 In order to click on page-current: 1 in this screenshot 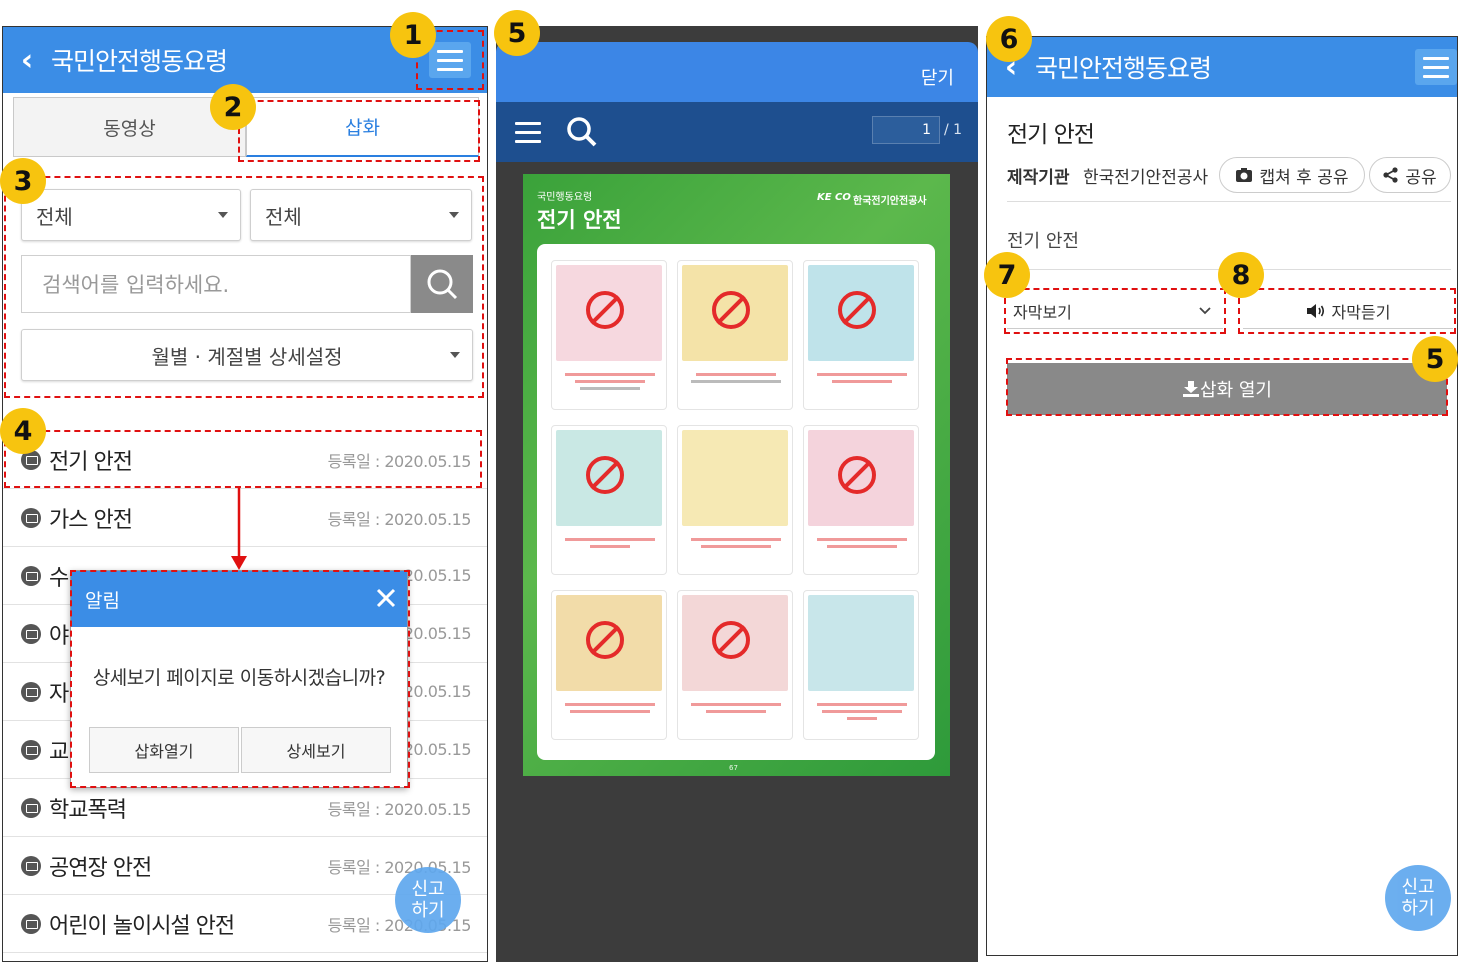, I will do `click(926, 130)`.